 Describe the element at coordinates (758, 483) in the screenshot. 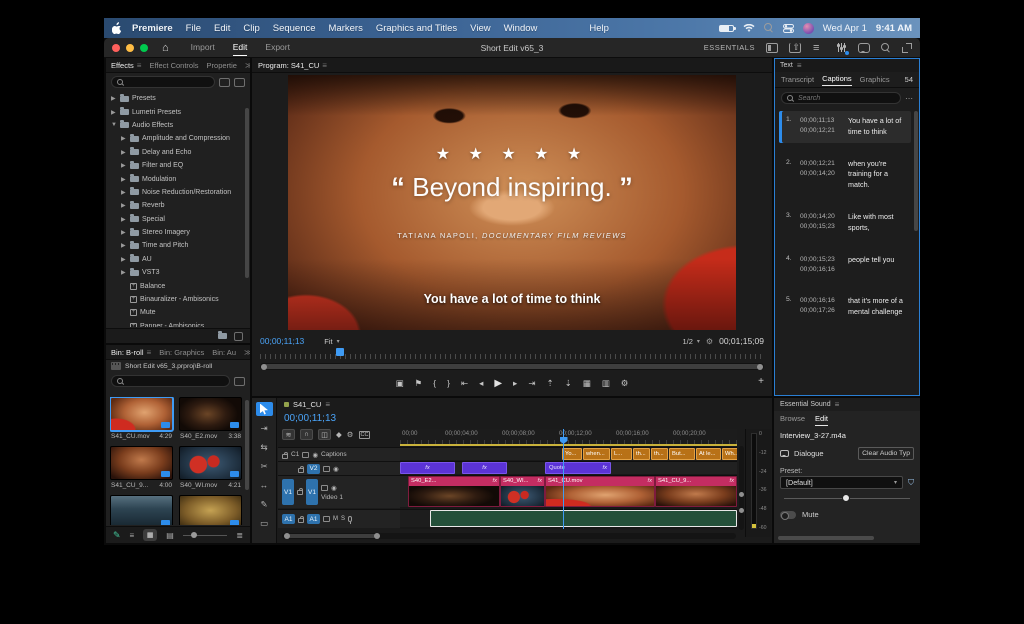

I see `audio-meters: 0 -12 -24 -36 -48 -60` at that location.